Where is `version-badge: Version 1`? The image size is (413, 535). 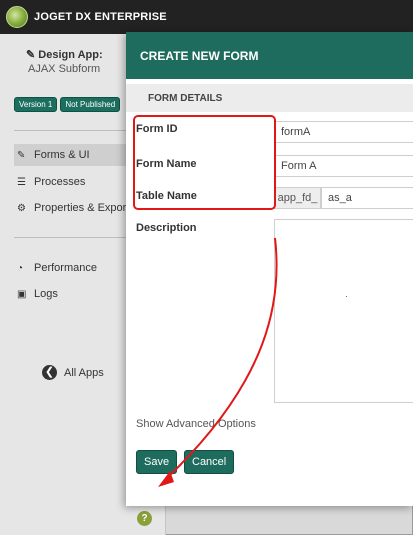
version-badge: Version 1 is located at coordinates (36, 104).